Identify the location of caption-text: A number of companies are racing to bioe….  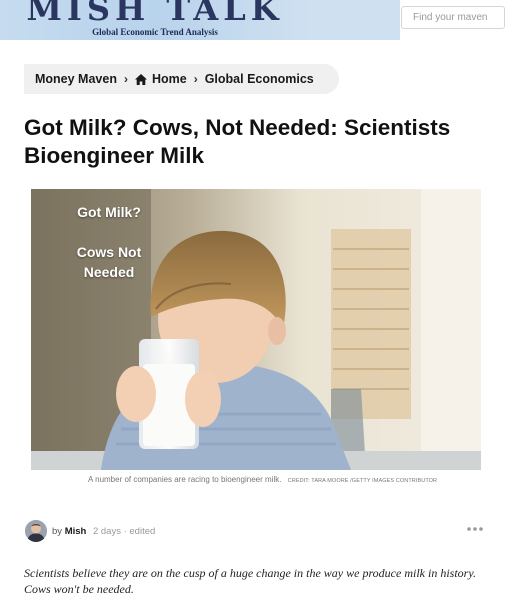
(185, 479).